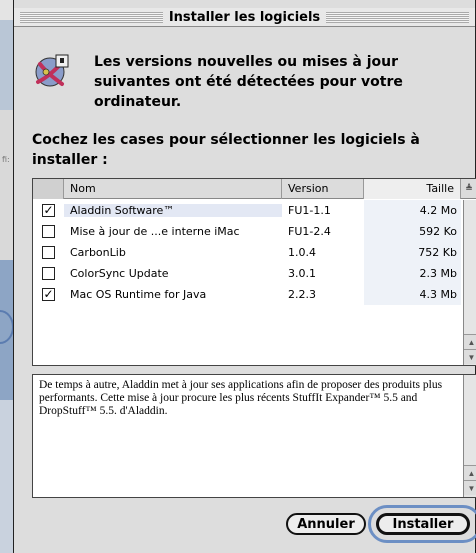  I want to click on software-size: 4.2 Mo, so click(412, 210).